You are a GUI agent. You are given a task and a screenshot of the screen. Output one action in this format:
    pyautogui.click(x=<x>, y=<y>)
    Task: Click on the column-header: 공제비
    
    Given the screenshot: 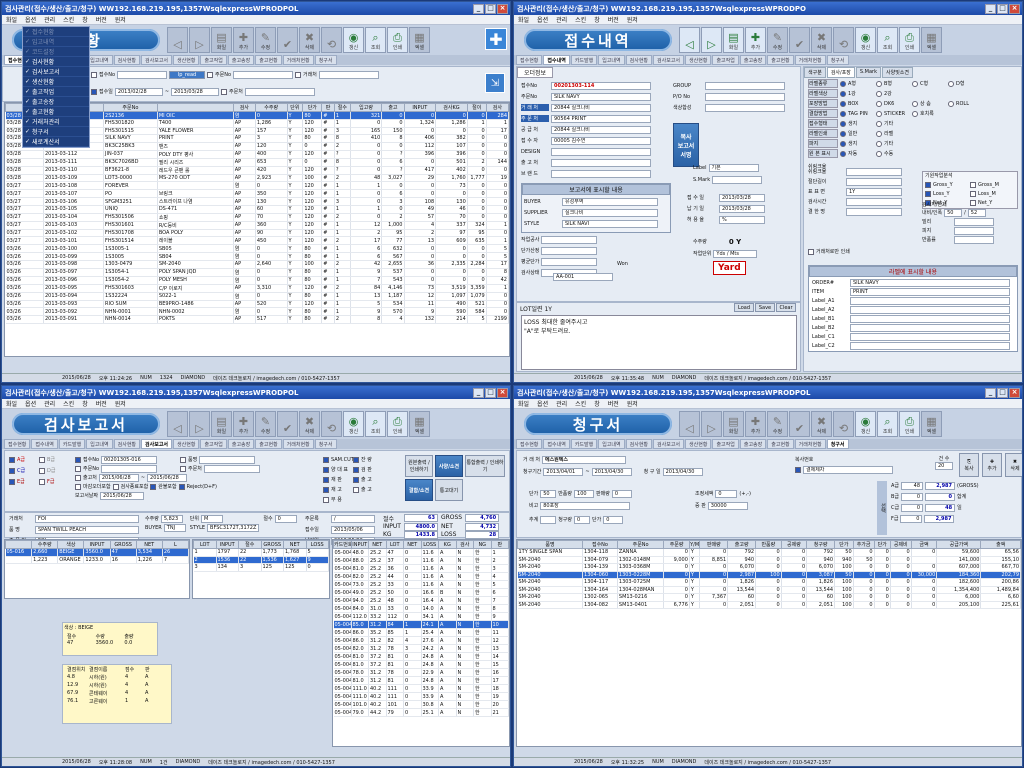 What is the action you would take?
    pyautogui.click(x=900, y=544)
    